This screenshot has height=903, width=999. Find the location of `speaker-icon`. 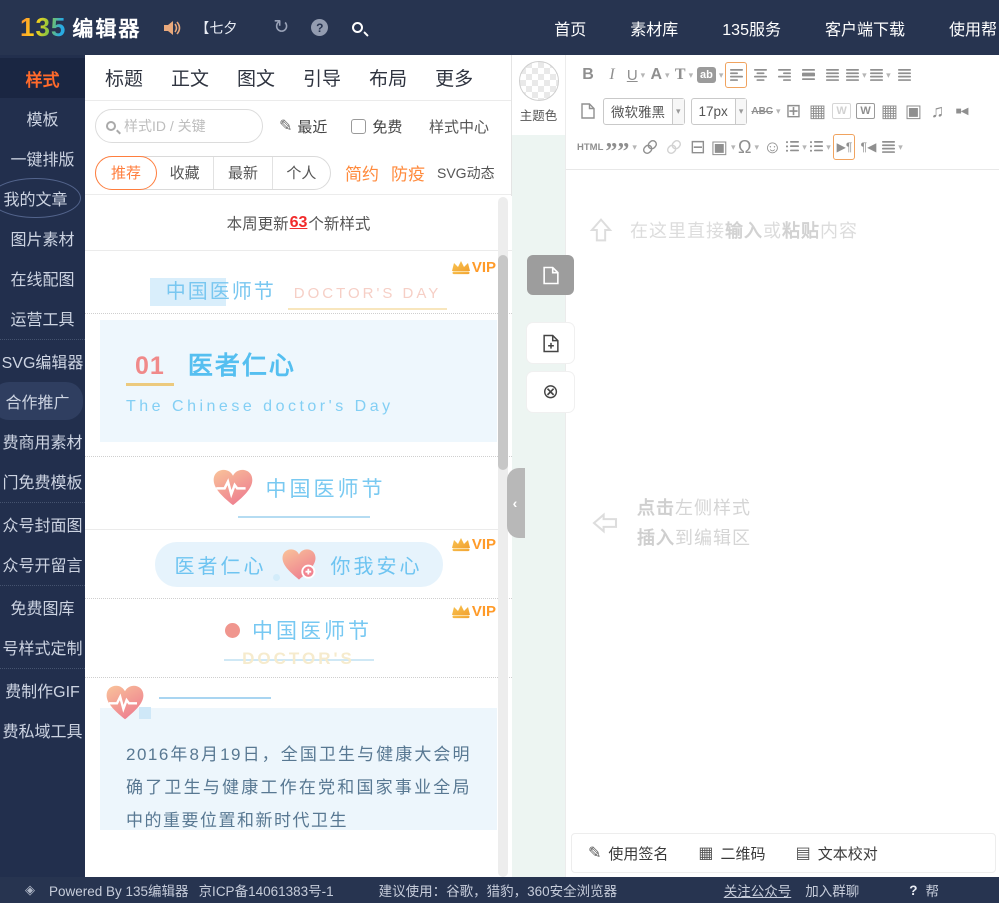

speaker-icon is located at coordinates (172, 28).